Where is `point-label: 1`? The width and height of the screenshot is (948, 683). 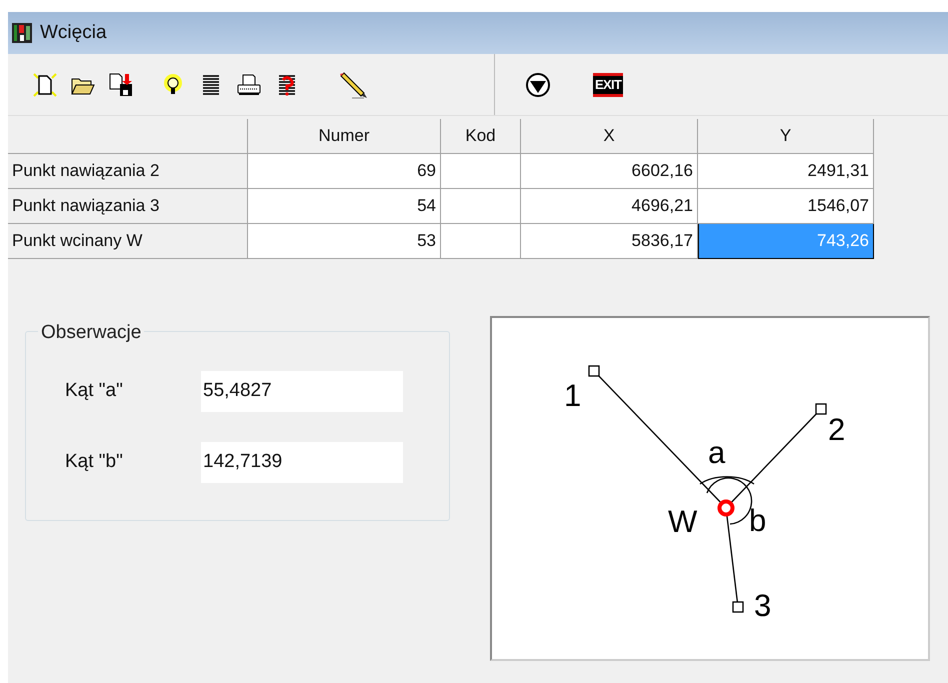 point-label: 1 is located at coordinates (573, 395).